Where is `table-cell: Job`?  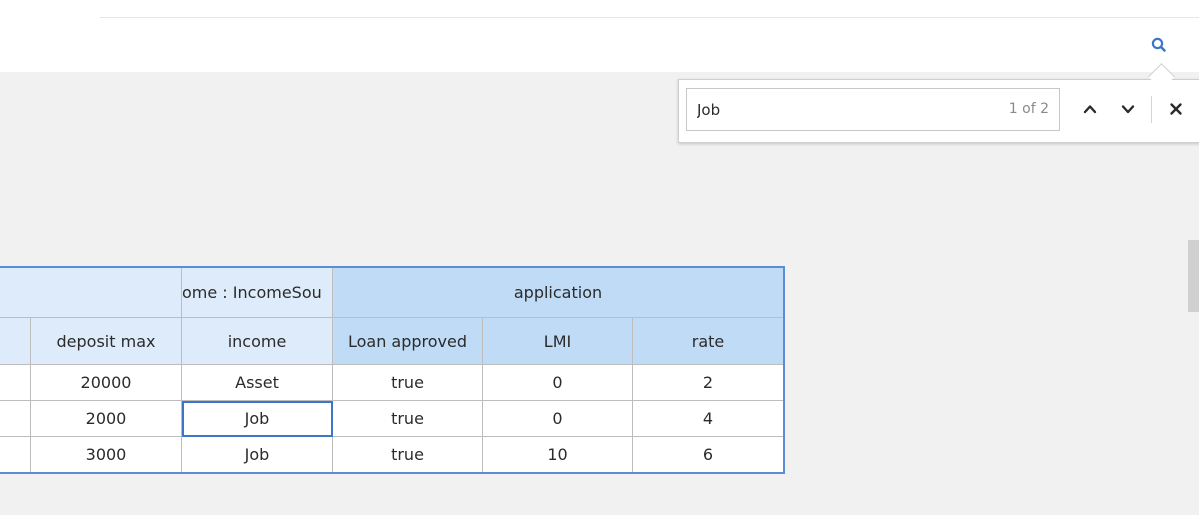 table-cell: Job is located at coordinates (257, 454).